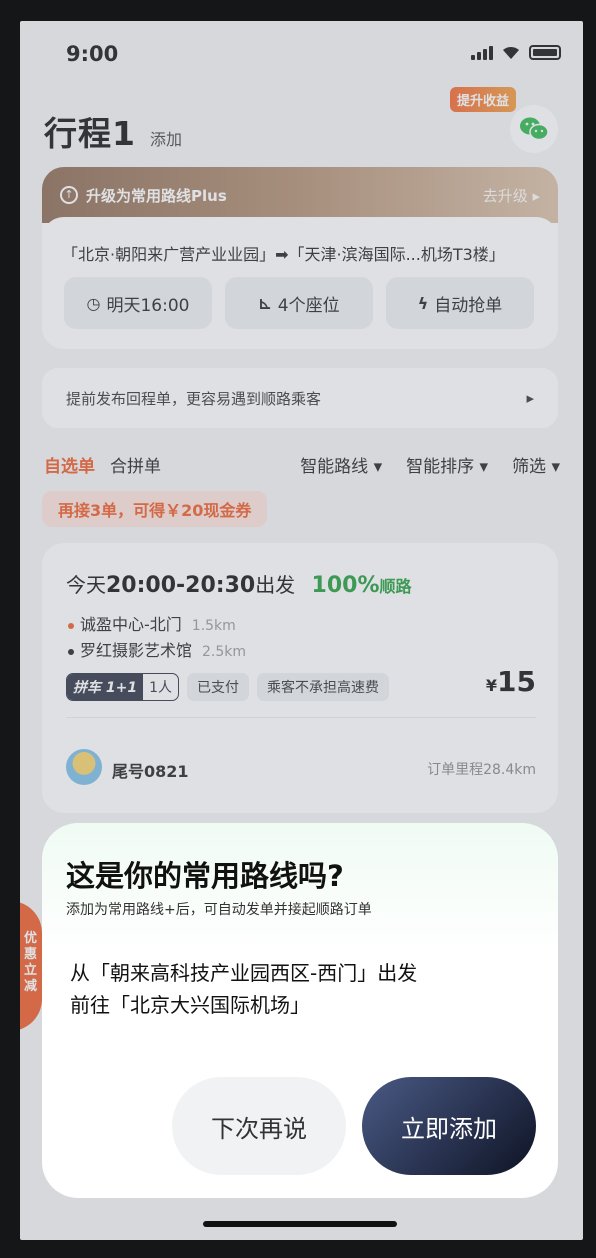 The height and width of the screenshot is (1258, 596). Describe the element at coordinates (449, 1126) in the screenshot. I see `add-now-button: 立即添加` at that location.